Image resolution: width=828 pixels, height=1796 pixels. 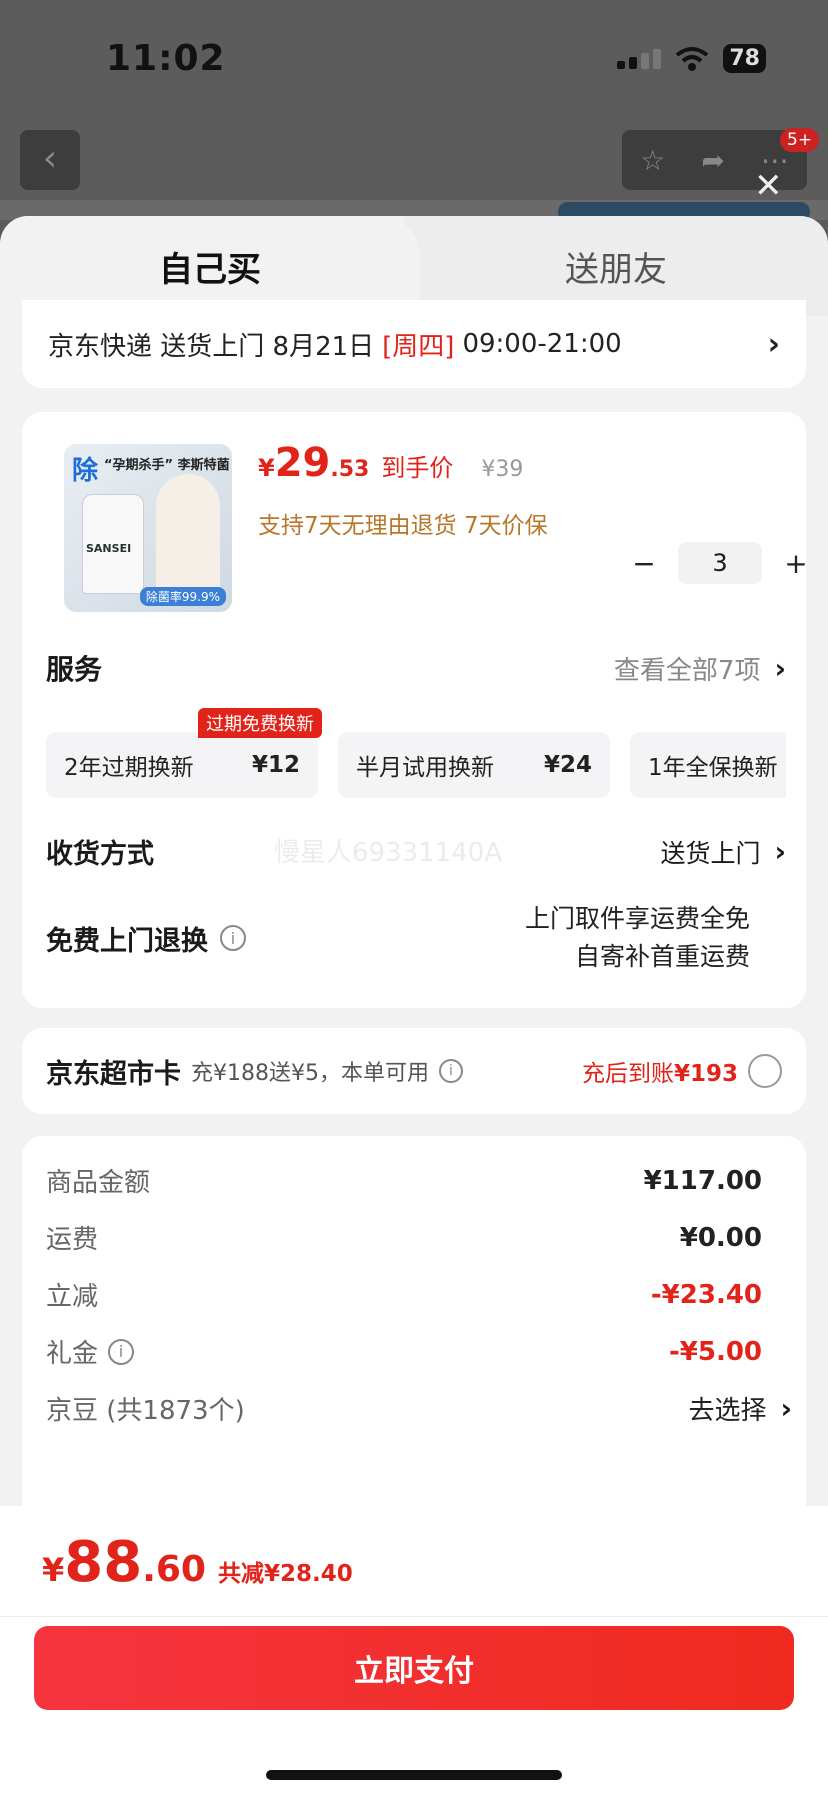 I want to click on jd-card-after: 充后到账¥193, so click(x=659, y=1074).